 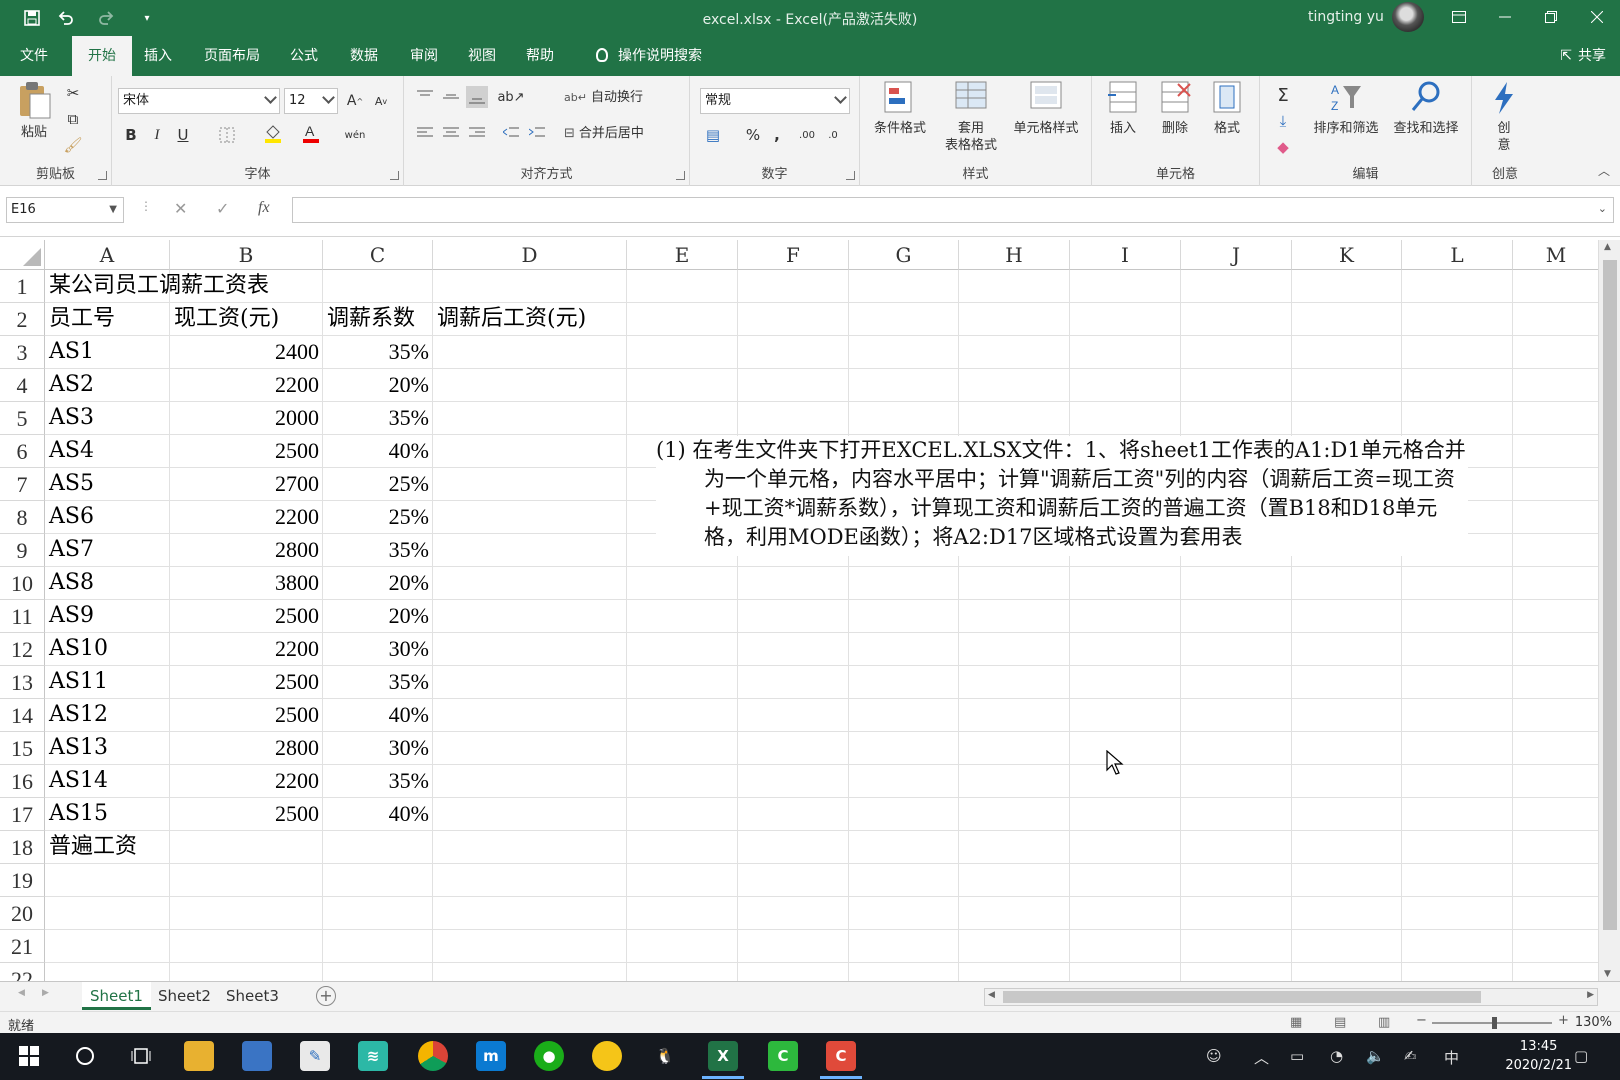 What do you see at coordinates (753, 135) in the screenshot?
I see `percent-style-icon: %` at bounding box center [753, 135].